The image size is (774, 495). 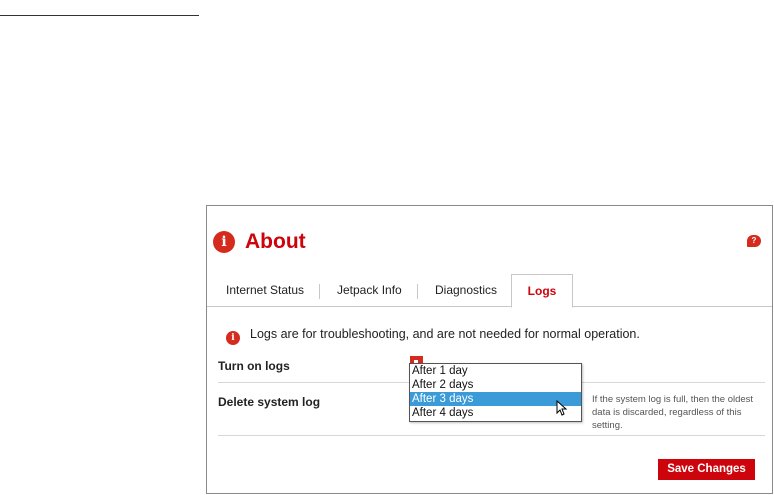 What do you see at coordinates (269, 402) in the screenshot?
I see `delete-system-log-label: Delete system log` at bounding box center [269, 402].